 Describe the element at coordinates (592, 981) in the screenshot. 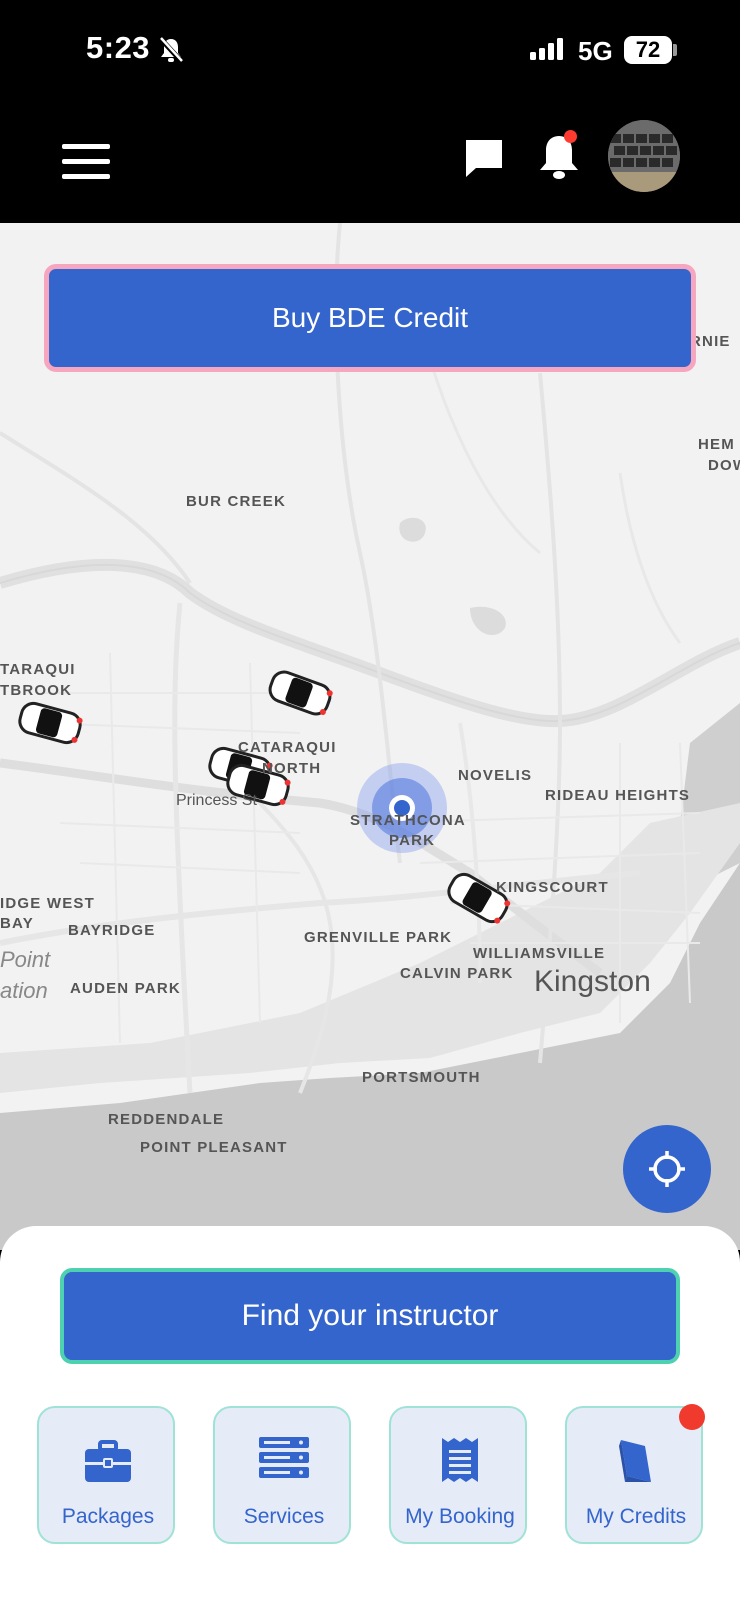

I see `map-city-label: Kingston` at that location.